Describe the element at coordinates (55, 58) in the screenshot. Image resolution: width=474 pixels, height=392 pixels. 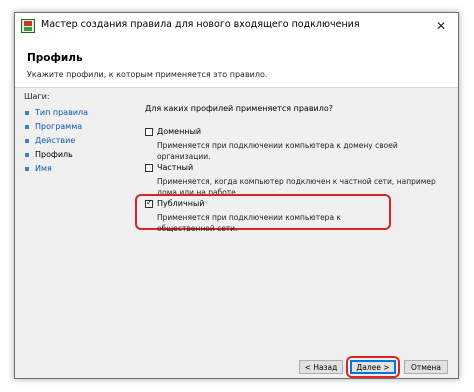
I see `page-title: Профиль` at that location.